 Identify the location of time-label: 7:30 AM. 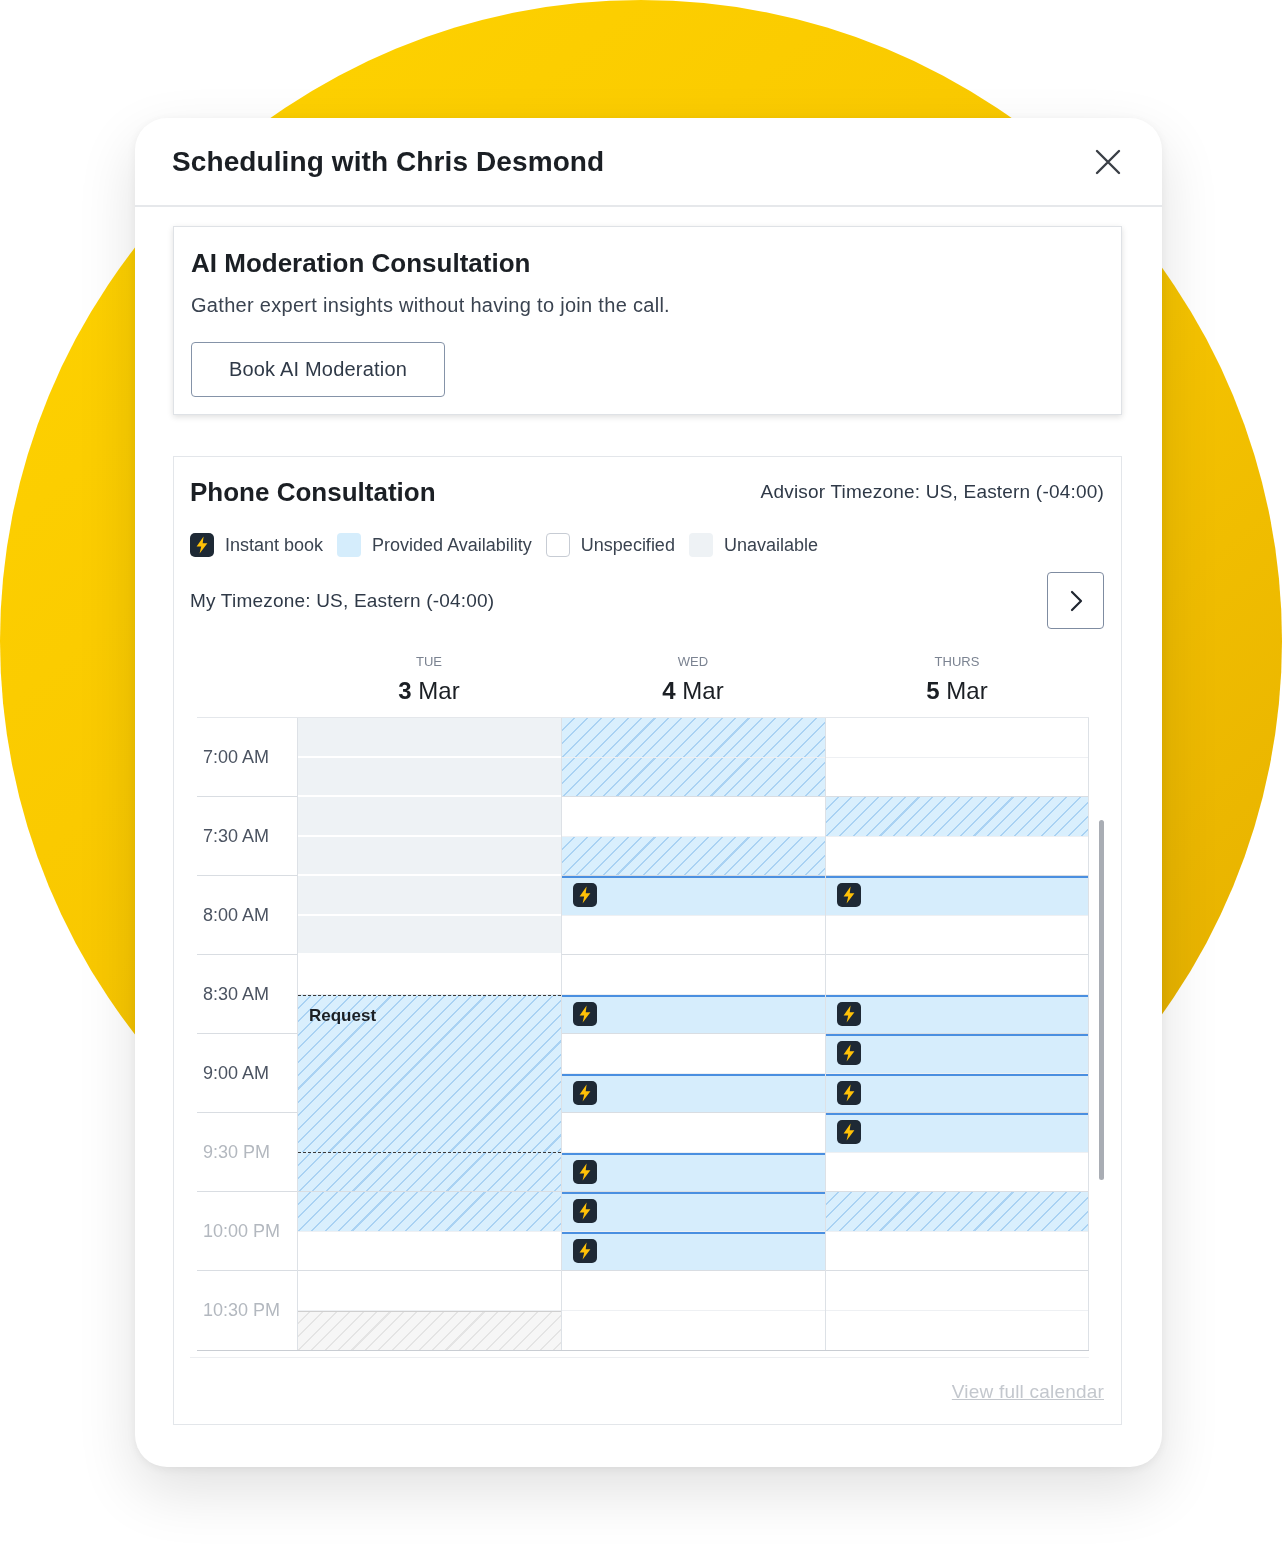
(247, 836).